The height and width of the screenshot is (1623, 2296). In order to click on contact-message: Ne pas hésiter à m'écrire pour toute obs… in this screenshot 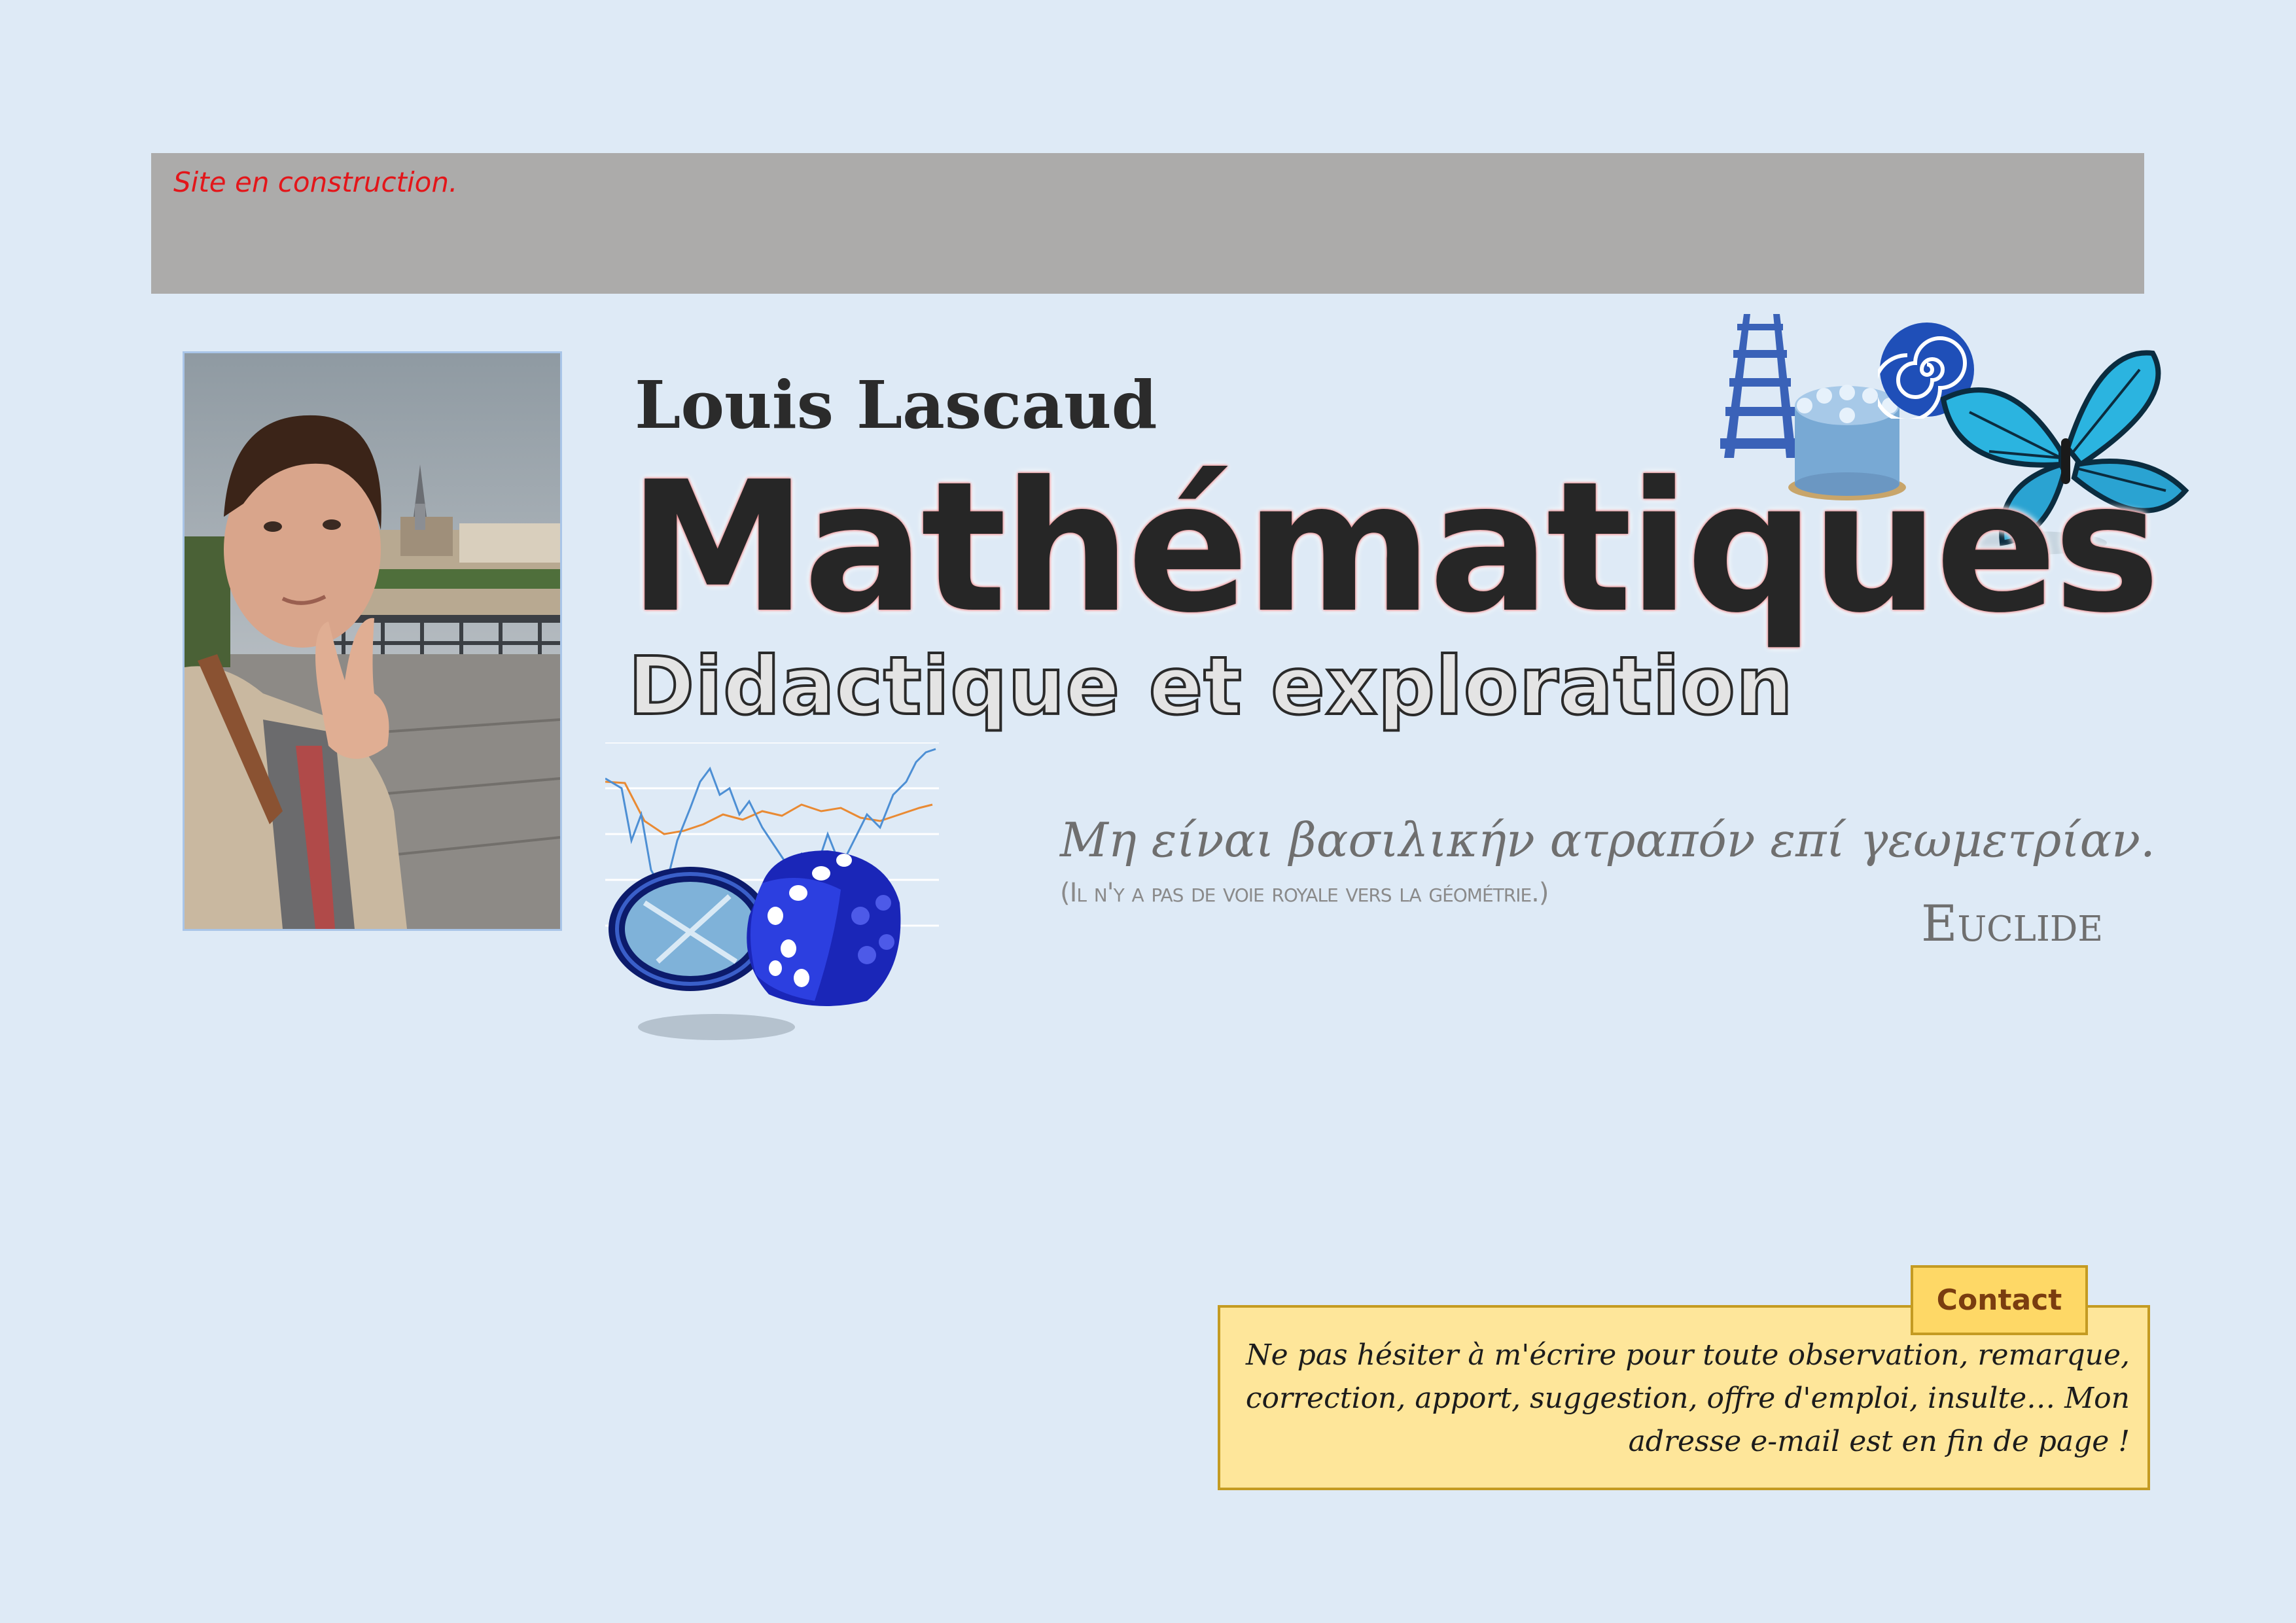, I will do `click(1687, 1398)`.